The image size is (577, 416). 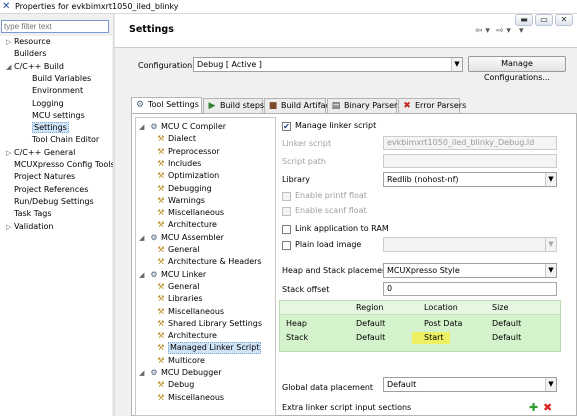 What do you see at coordinates (482, 31) in the screenshot?
I see `back-icon: ⇦ ▾` at bounding box center [482, 31].